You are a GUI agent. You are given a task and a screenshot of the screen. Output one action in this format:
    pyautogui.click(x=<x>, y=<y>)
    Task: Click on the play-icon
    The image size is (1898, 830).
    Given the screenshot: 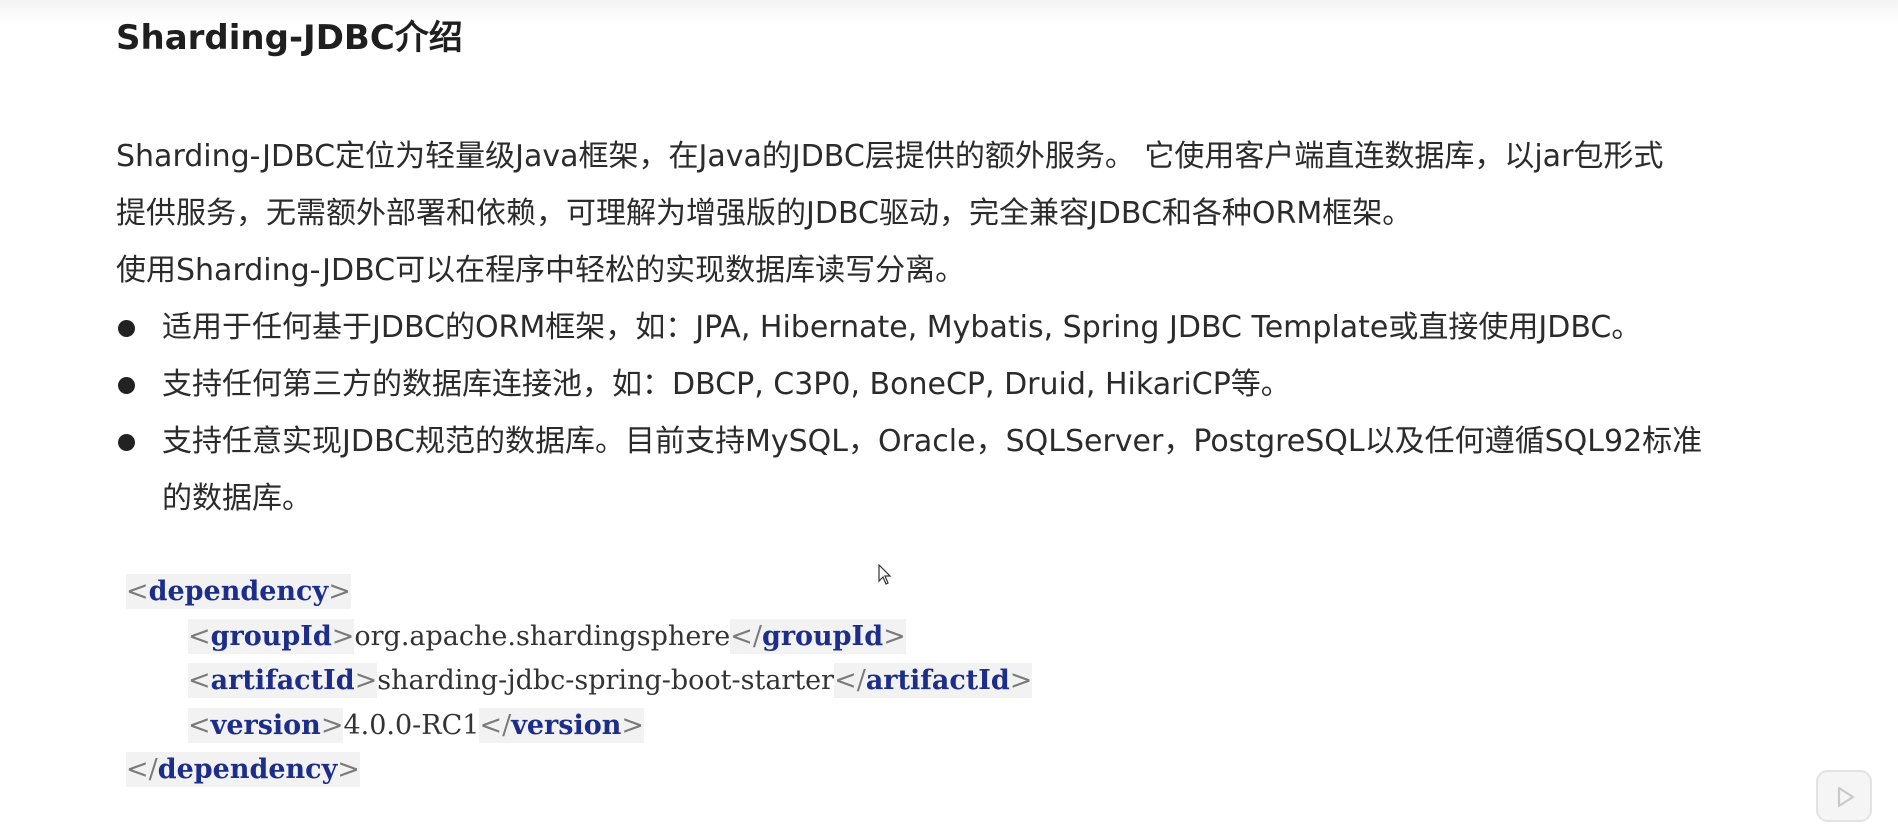 What is the action you would take?
    pyautogui.click(x=1846, y=797)
    